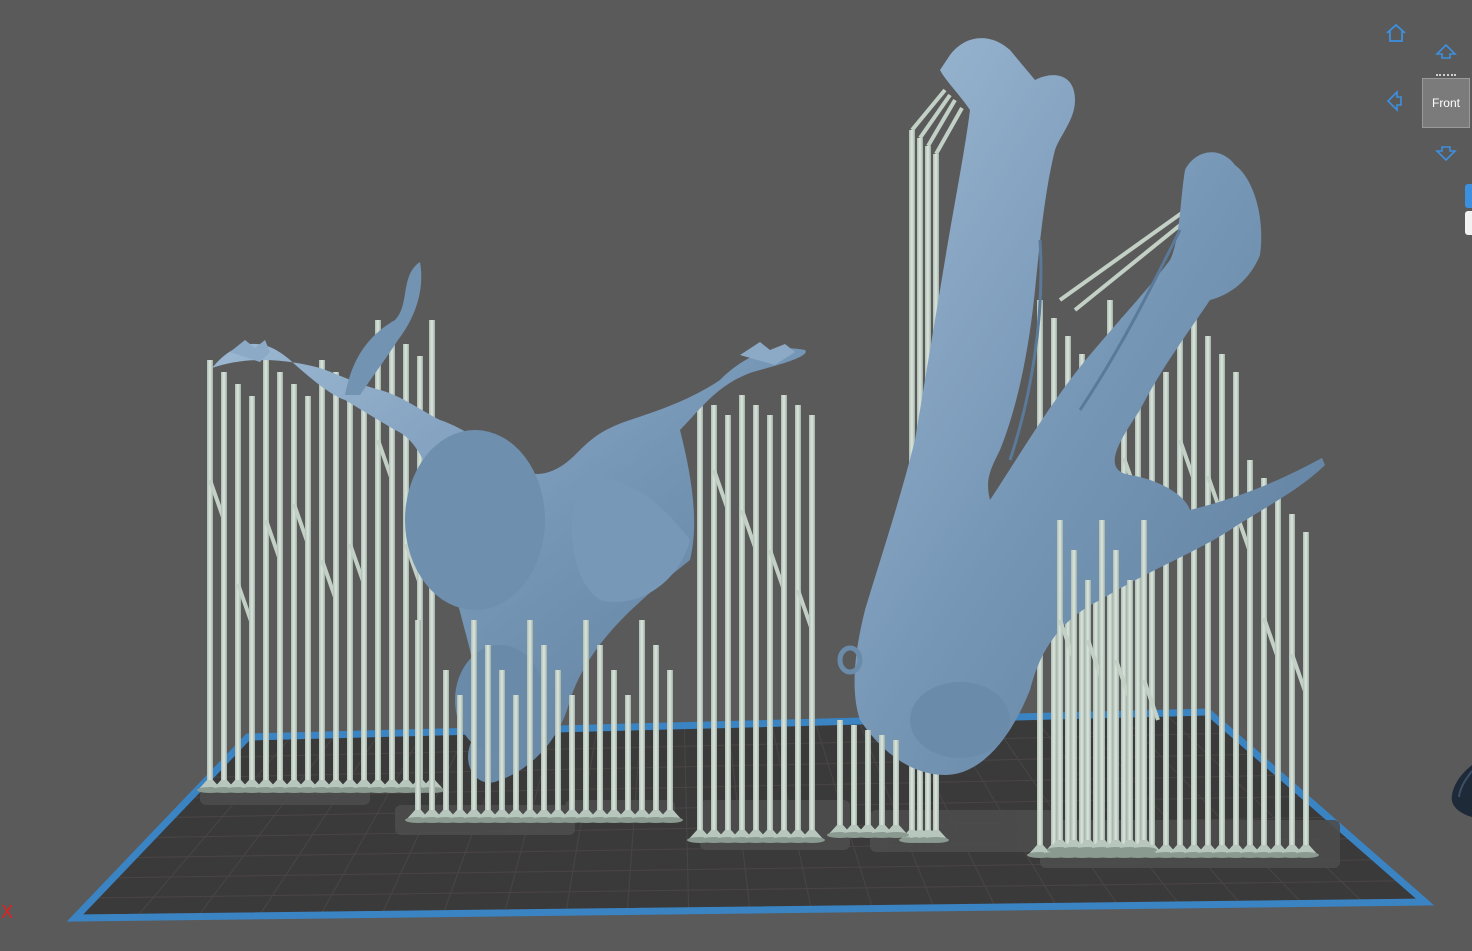 The image size is (1472, 951). I want to click on offscreen-model-edge, so click(1461, 791).